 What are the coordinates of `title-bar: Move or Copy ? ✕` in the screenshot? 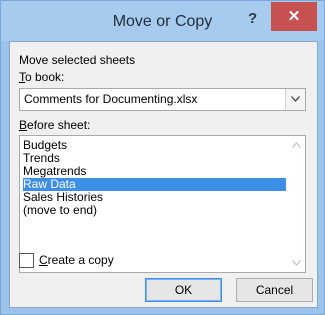 It's located at (162, 21).